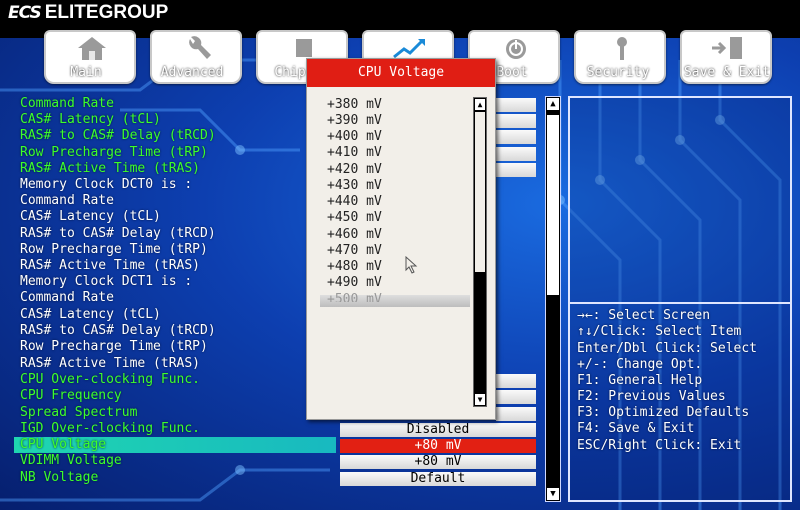 The width and height of the screenshot is (800, 510). What do you see at coordinates (118, 136) in the screenshot?
I see `item-trcd-0: RAS# to CAS# Delay (tRCD)` at bounding box center [118, 136].